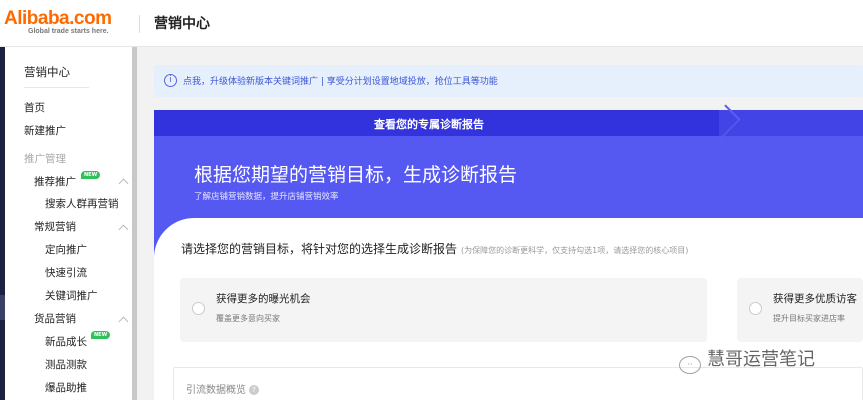 The height and width of the screenshot is (400, 863). I want to click on watermark: ·· 慧哥运营笔记, so click(747, 359).